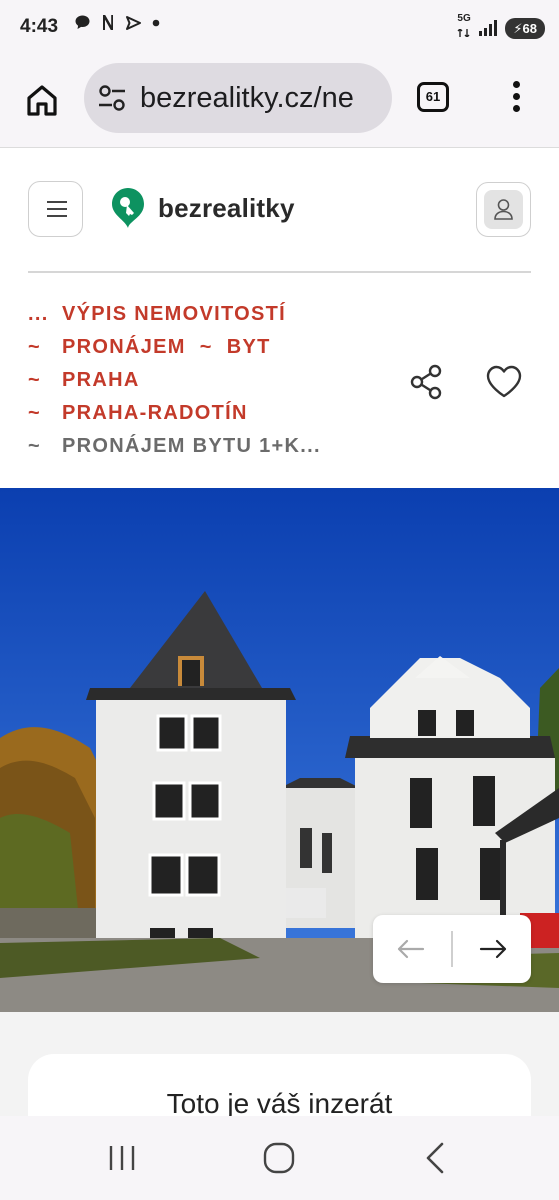  I want to click on gallery-prev-button, so click(411, 949).